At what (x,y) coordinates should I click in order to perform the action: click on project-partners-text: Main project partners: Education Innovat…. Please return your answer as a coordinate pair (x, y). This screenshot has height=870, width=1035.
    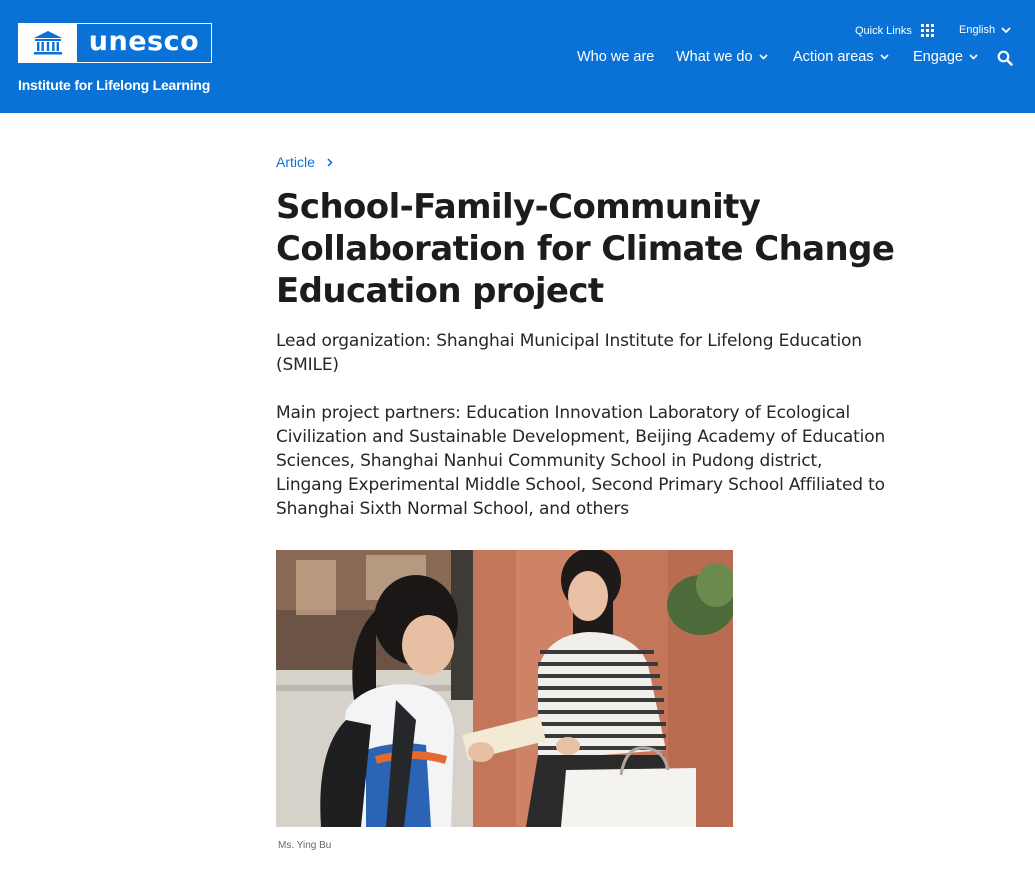
    Looking at the image, I should click on (581, 461).